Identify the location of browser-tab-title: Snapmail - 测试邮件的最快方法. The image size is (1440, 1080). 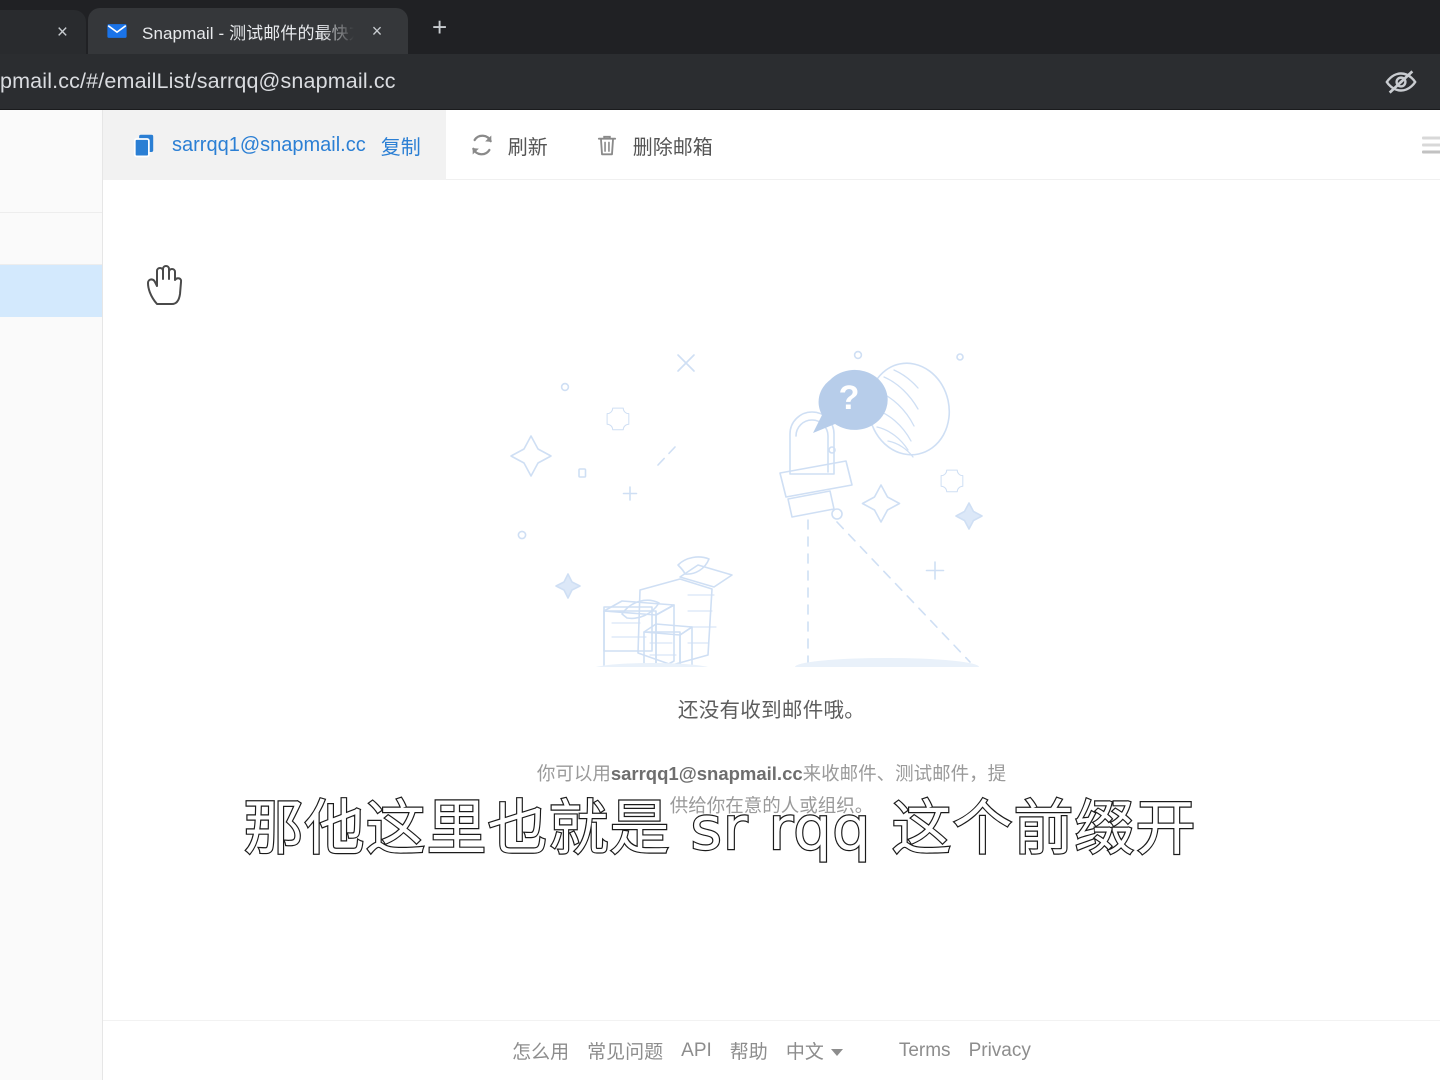
(248, 33).